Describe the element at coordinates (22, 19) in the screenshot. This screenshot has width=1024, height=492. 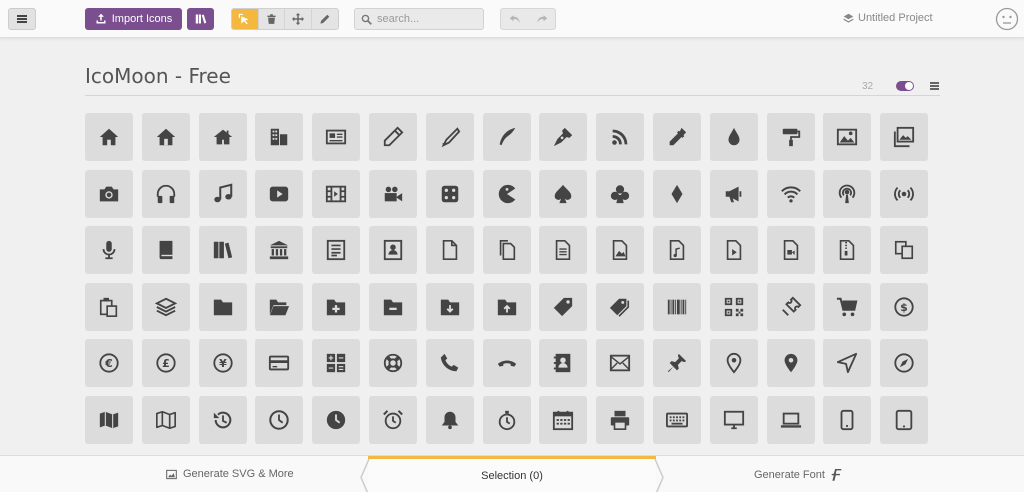
I see `main-menu-button` at that location.